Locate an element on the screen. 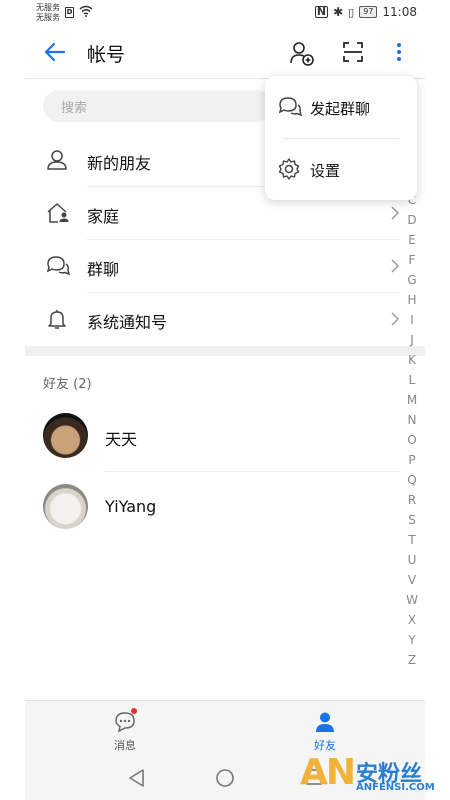 Image resolution: width=450 pixels, height=800 pixels. home-icon is located at coordinates (58, 213).